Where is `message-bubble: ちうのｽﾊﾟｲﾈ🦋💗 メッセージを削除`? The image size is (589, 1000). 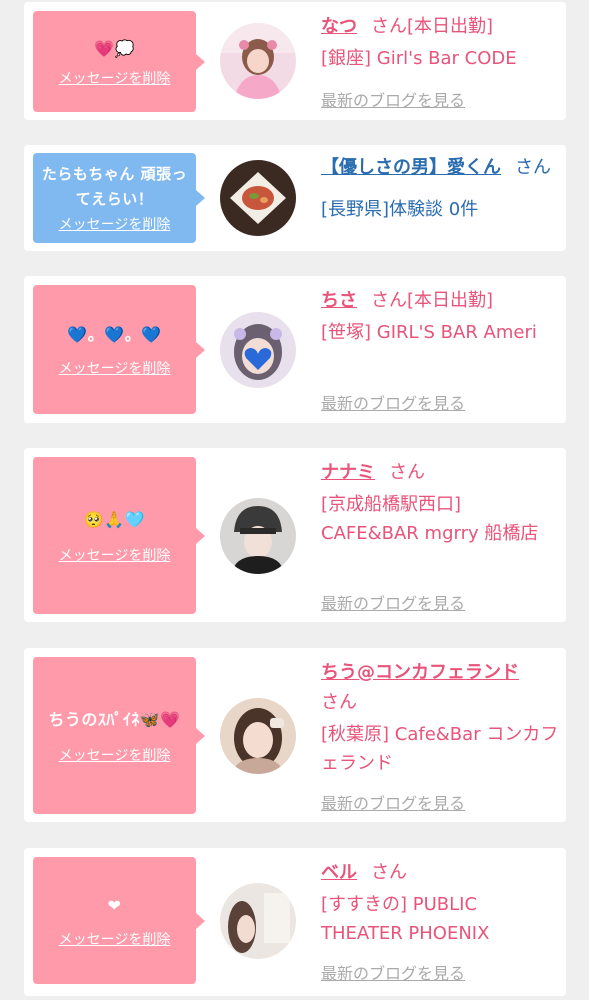
message-bubble: ちうのｽﾊﾟｲﾈ🦋💗 メッセージを削除 is located at coordinates (119, 735).